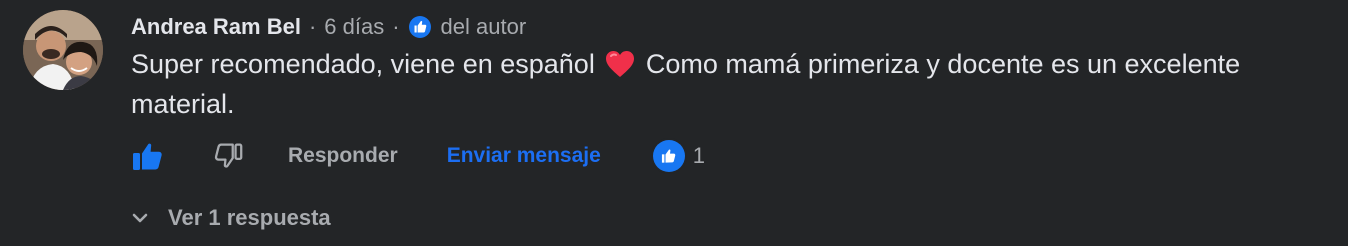 Image resolution: width=1348 pixels, height=246 pixels. What do you see at coordinates (343, 156) in the screenshot?
I see `reply-button: Responder` at bounding box center [343, 156].